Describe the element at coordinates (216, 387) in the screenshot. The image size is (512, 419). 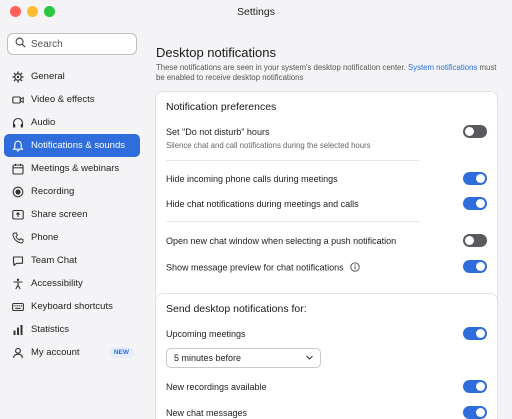
I see `new-recordings-label: New recordings available` at that location.